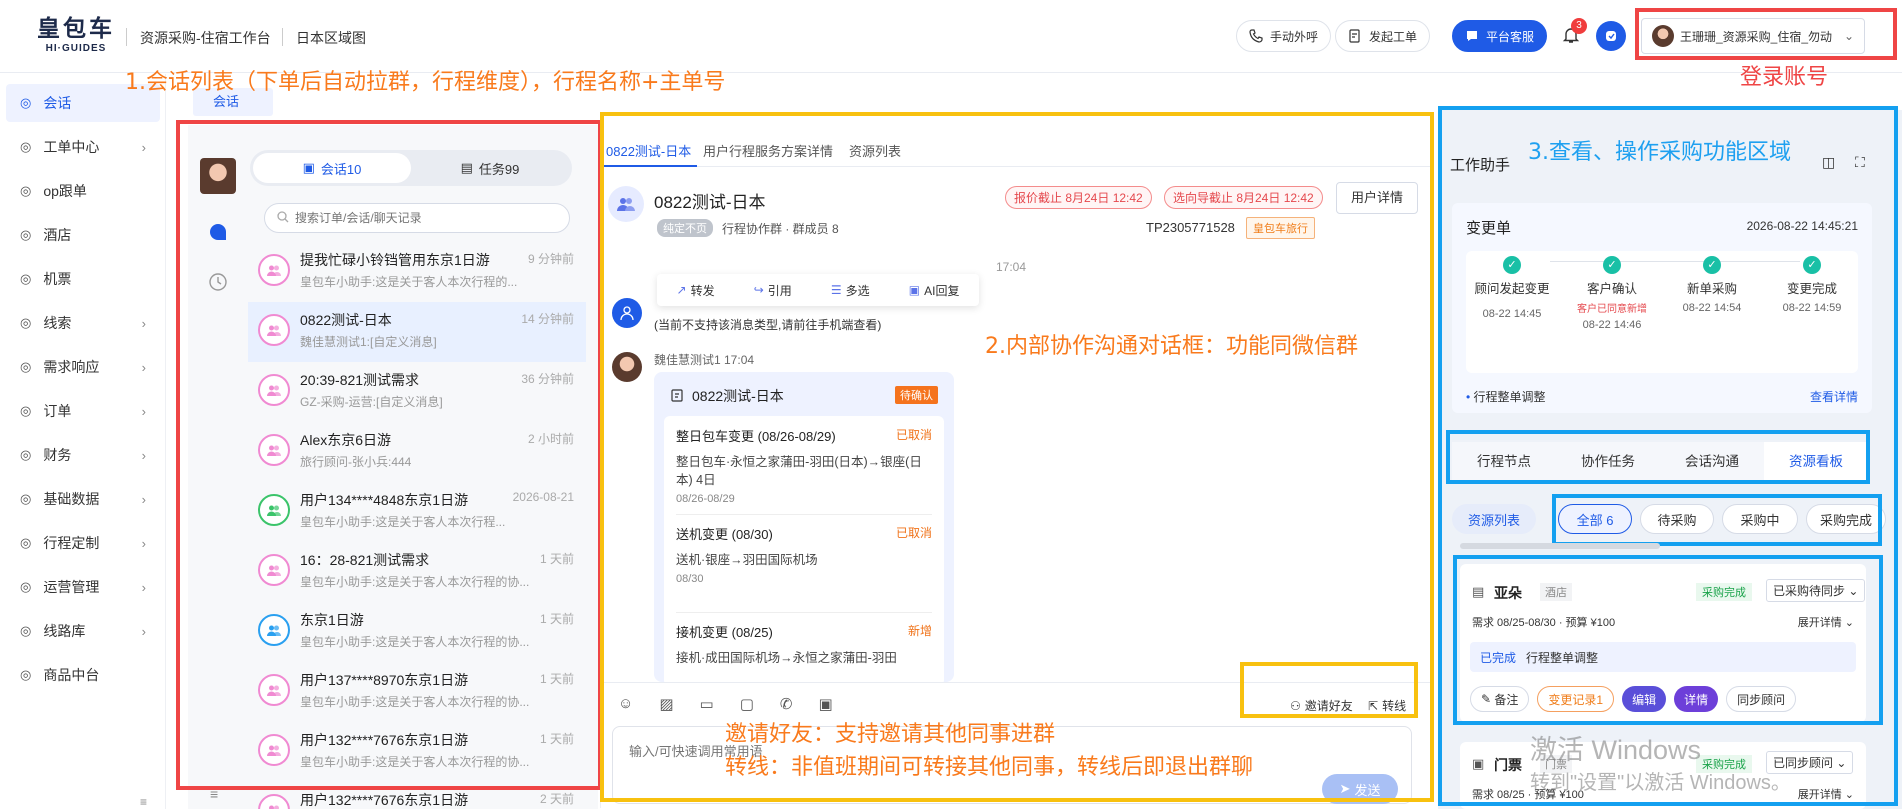 The image size is (1902, 809). Describe the element at coordinates (1660, 783) in the screenshot. I see `activation-watermark-text: 转到"设置"以激活 Windows。` at that location.